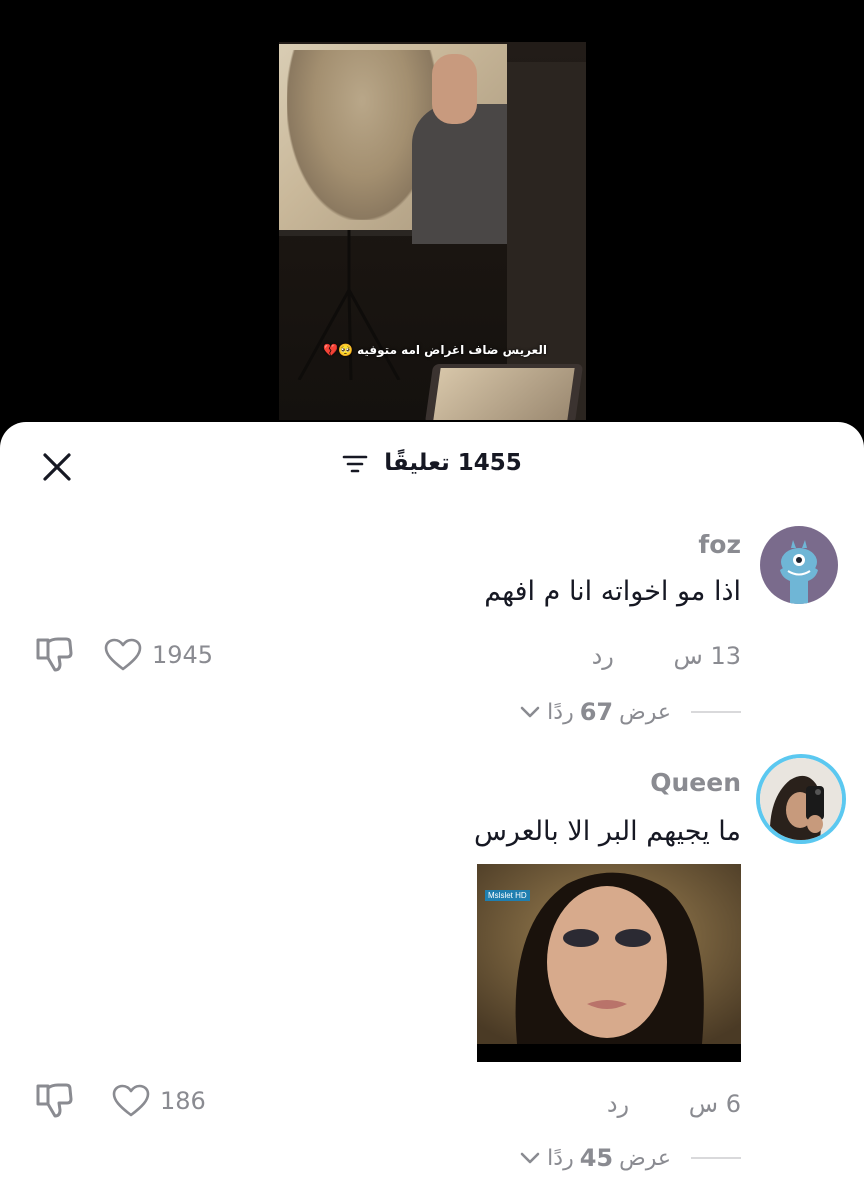 This screenshot has width=864, height=1200. I want to click on like-count: 1945, so click(183, 655).